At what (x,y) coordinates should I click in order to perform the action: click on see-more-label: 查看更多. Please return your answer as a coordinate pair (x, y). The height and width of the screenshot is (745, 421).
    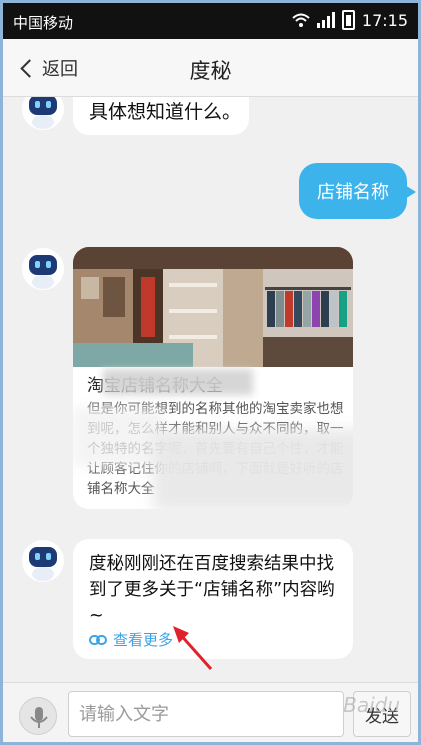
    Looking at the image, I should click on (143, 640).